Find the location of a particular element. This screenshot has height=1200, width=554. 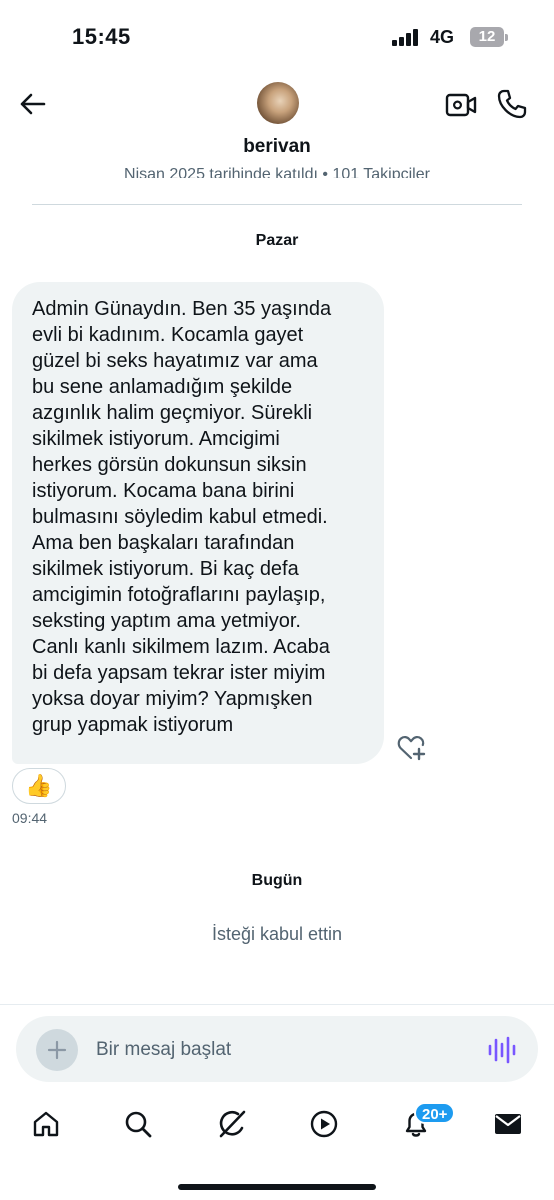

battery-icon: 12 is located at coordinates (487, 37).